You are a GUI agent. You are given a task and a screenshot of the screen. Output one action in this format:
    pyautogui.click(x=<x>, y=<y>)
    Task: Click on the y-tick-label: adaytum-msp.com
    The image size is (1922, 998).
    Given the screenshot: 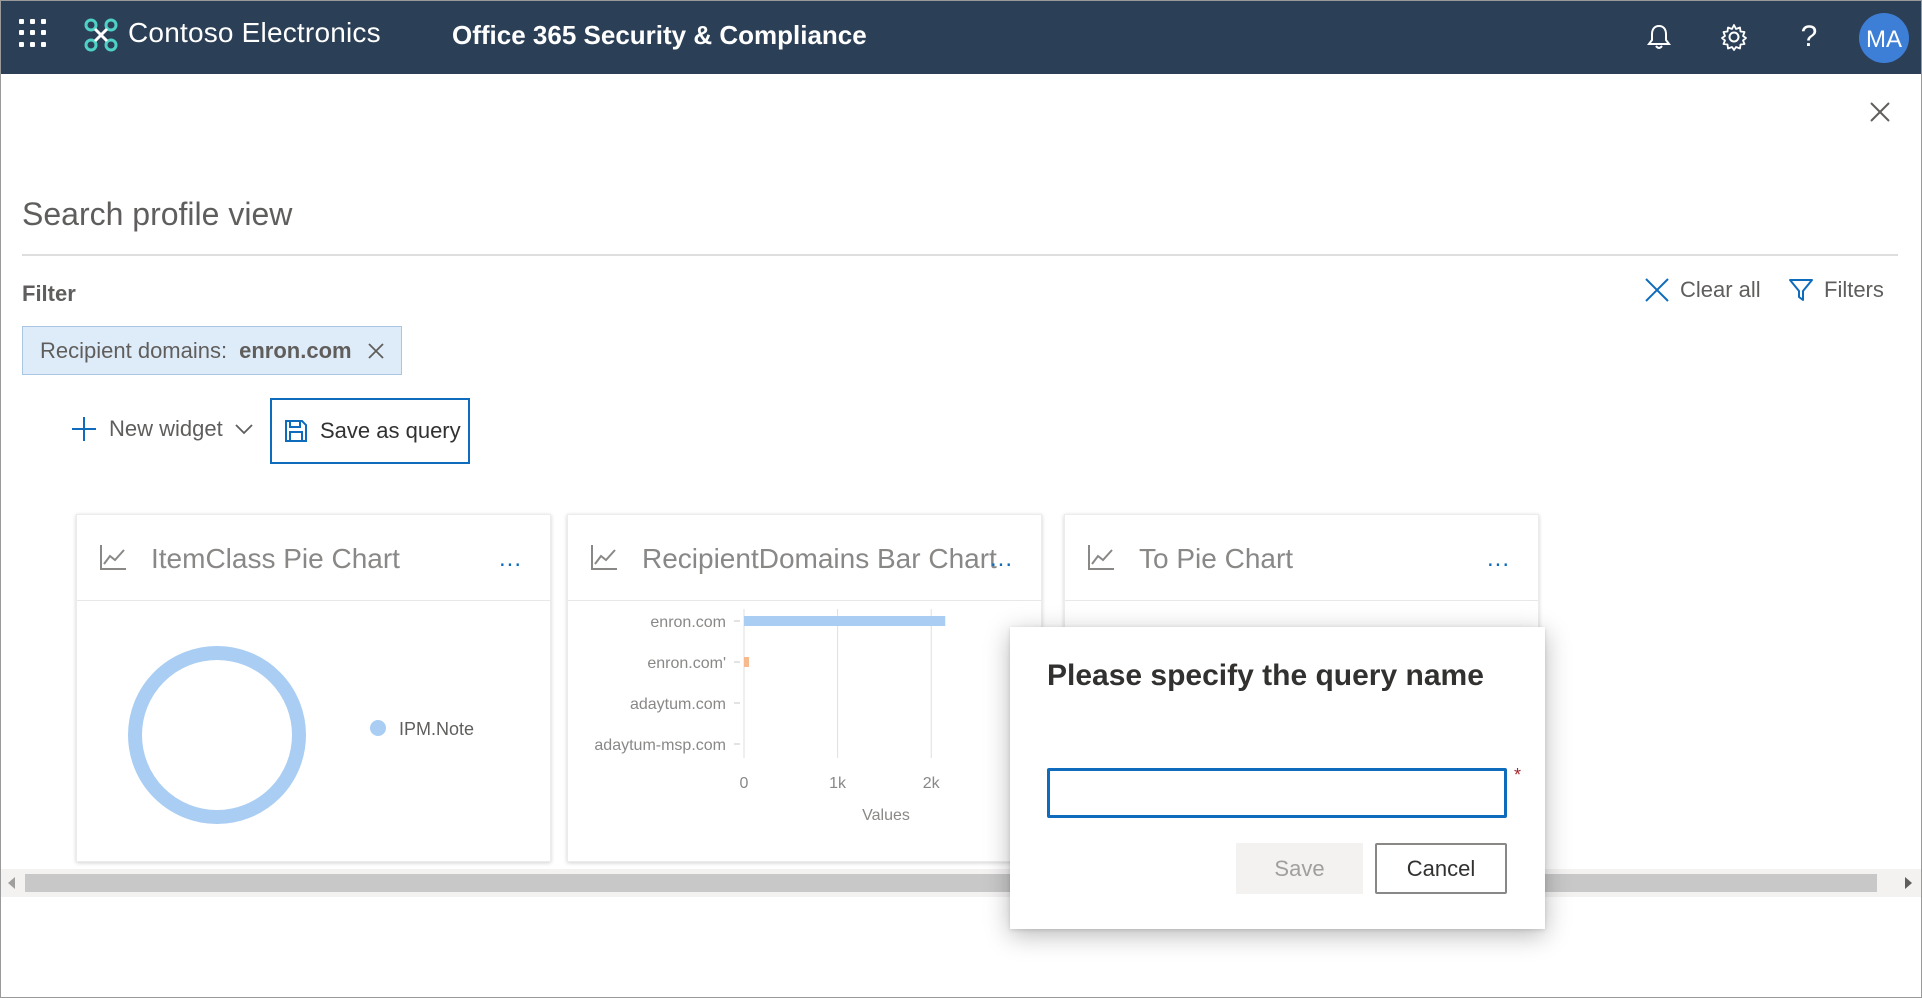 What is the action you would take?
    pyautogui.click(x=660, y=745)
    